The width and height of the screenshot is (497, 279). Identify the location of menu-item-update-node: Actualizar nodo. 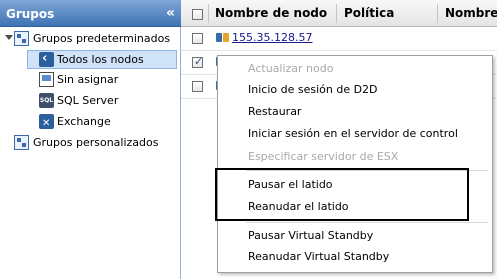
(355, 69).